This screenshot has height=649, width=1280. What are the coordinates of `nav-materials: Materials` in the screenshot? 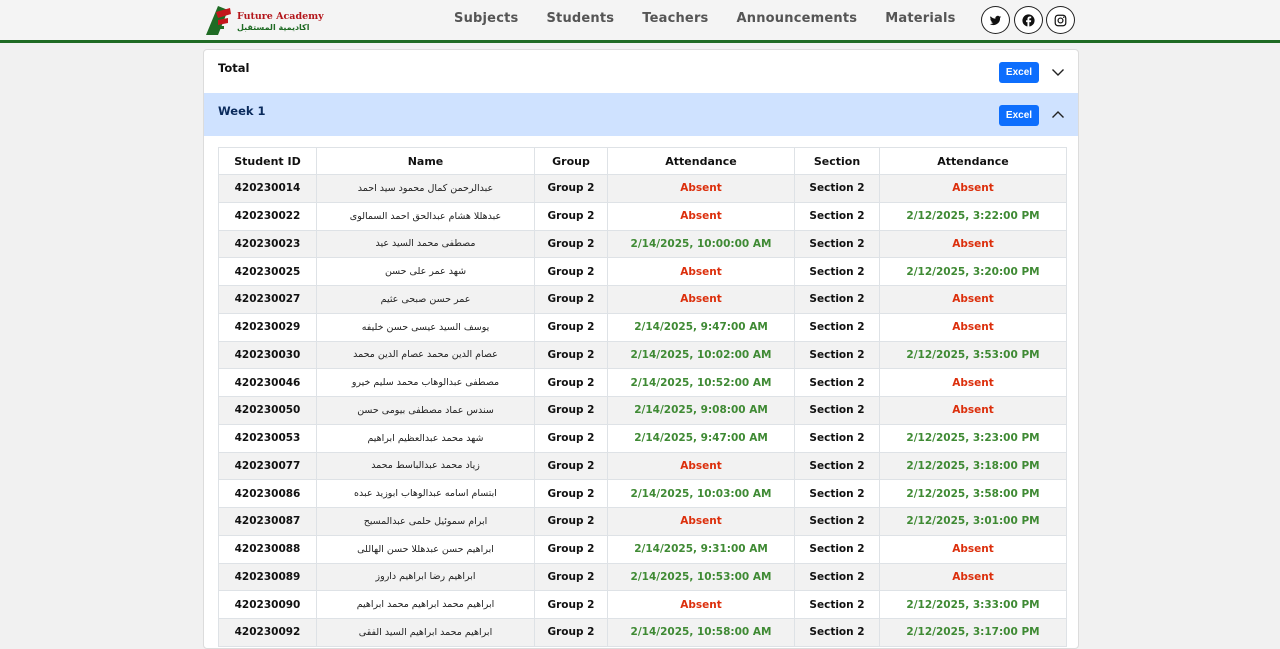 It's located at (920, 20).